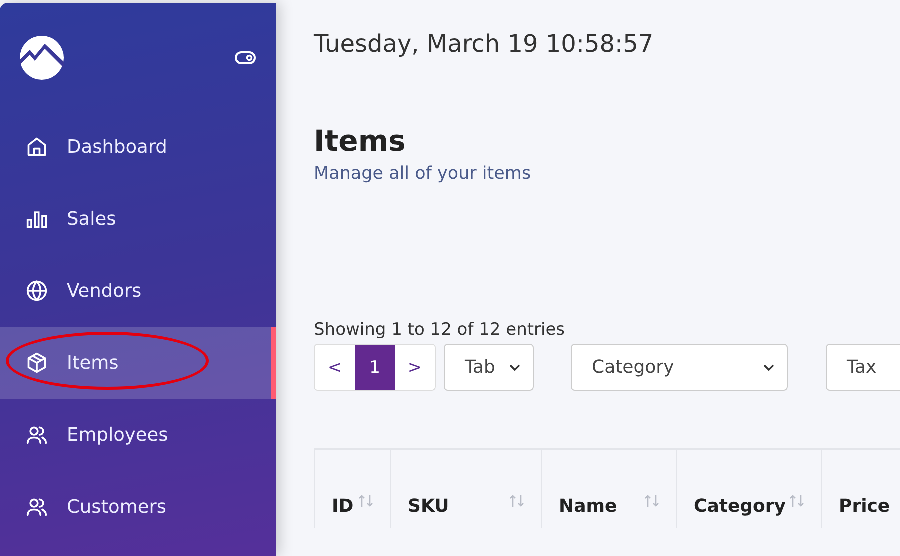  I want to click on home-icon, so click(37, 147).